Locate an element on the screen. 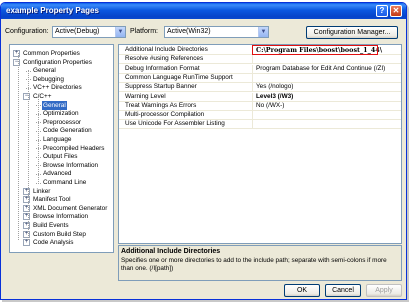 The width and height of the screenshot is (412, 305). property-name: Multi-processor Compilation is located at coordinates (186, 116).